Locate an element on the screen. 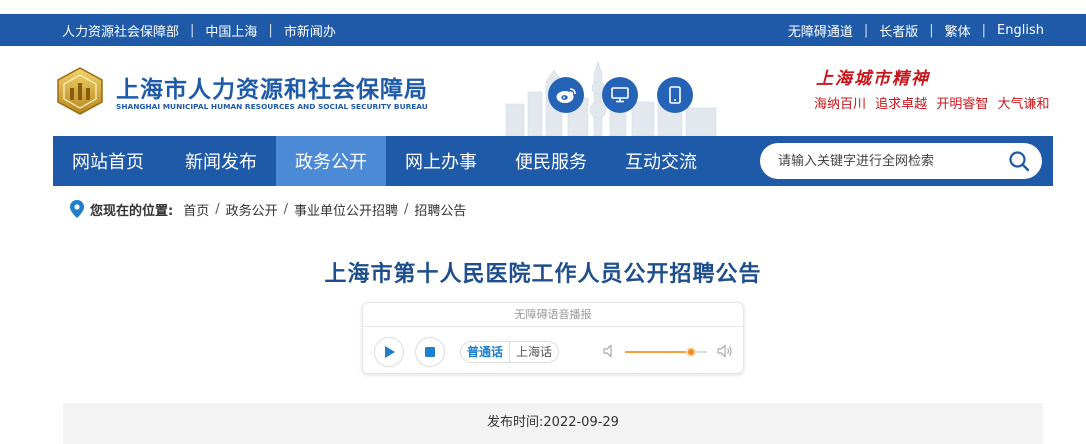 The width and height of the screenshot is (1086, 444). spirit-word: 大气谦和 is located at coordinates (1023, 104).